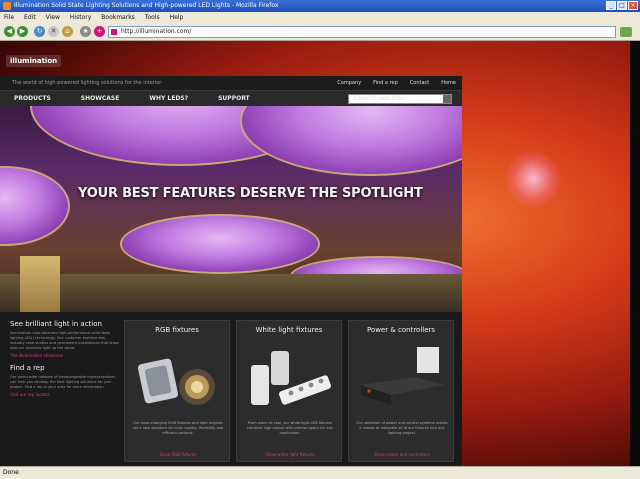 The width and height of the screenshot is (640, 479). I want to click on home-icon: ⌂, so click(67, 31).